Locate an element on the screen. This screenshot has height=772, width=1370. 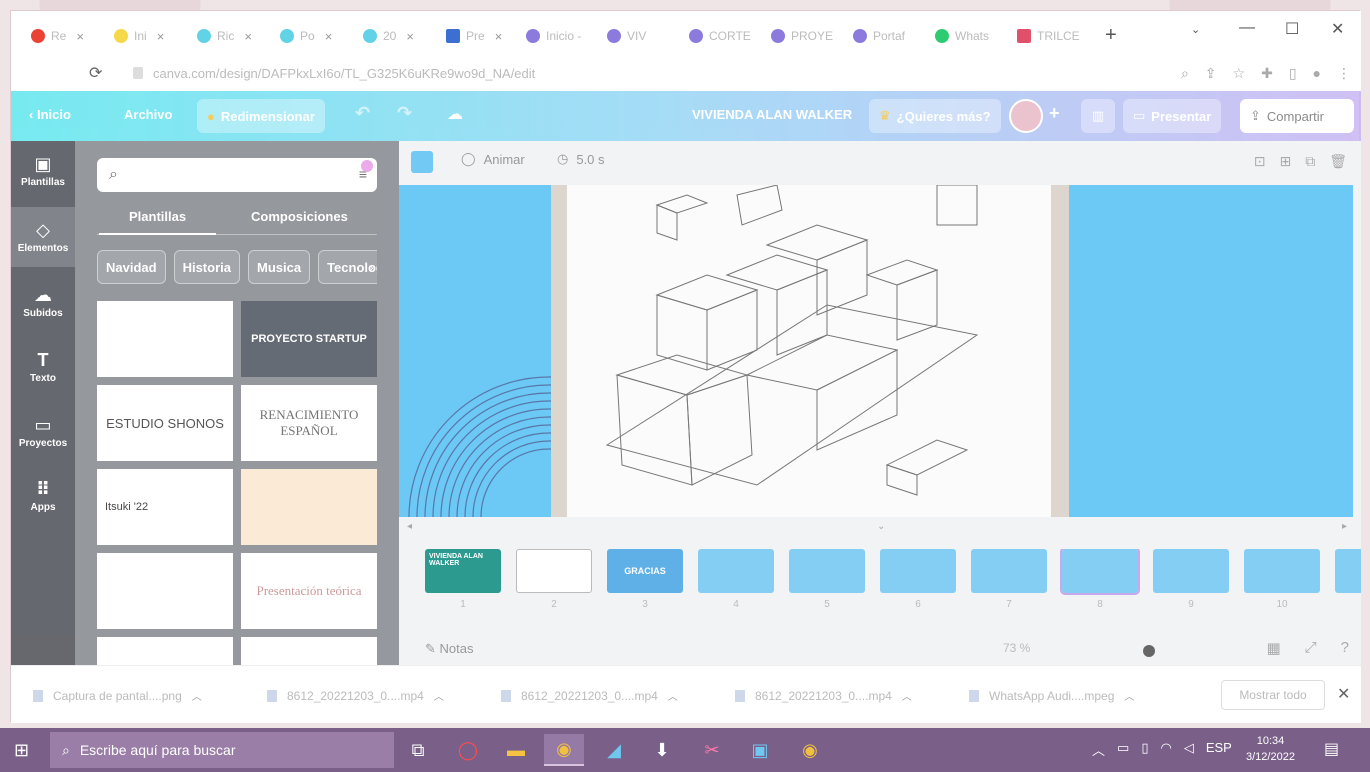
undo-icon: ↶ is located at coordinates (362, 113).